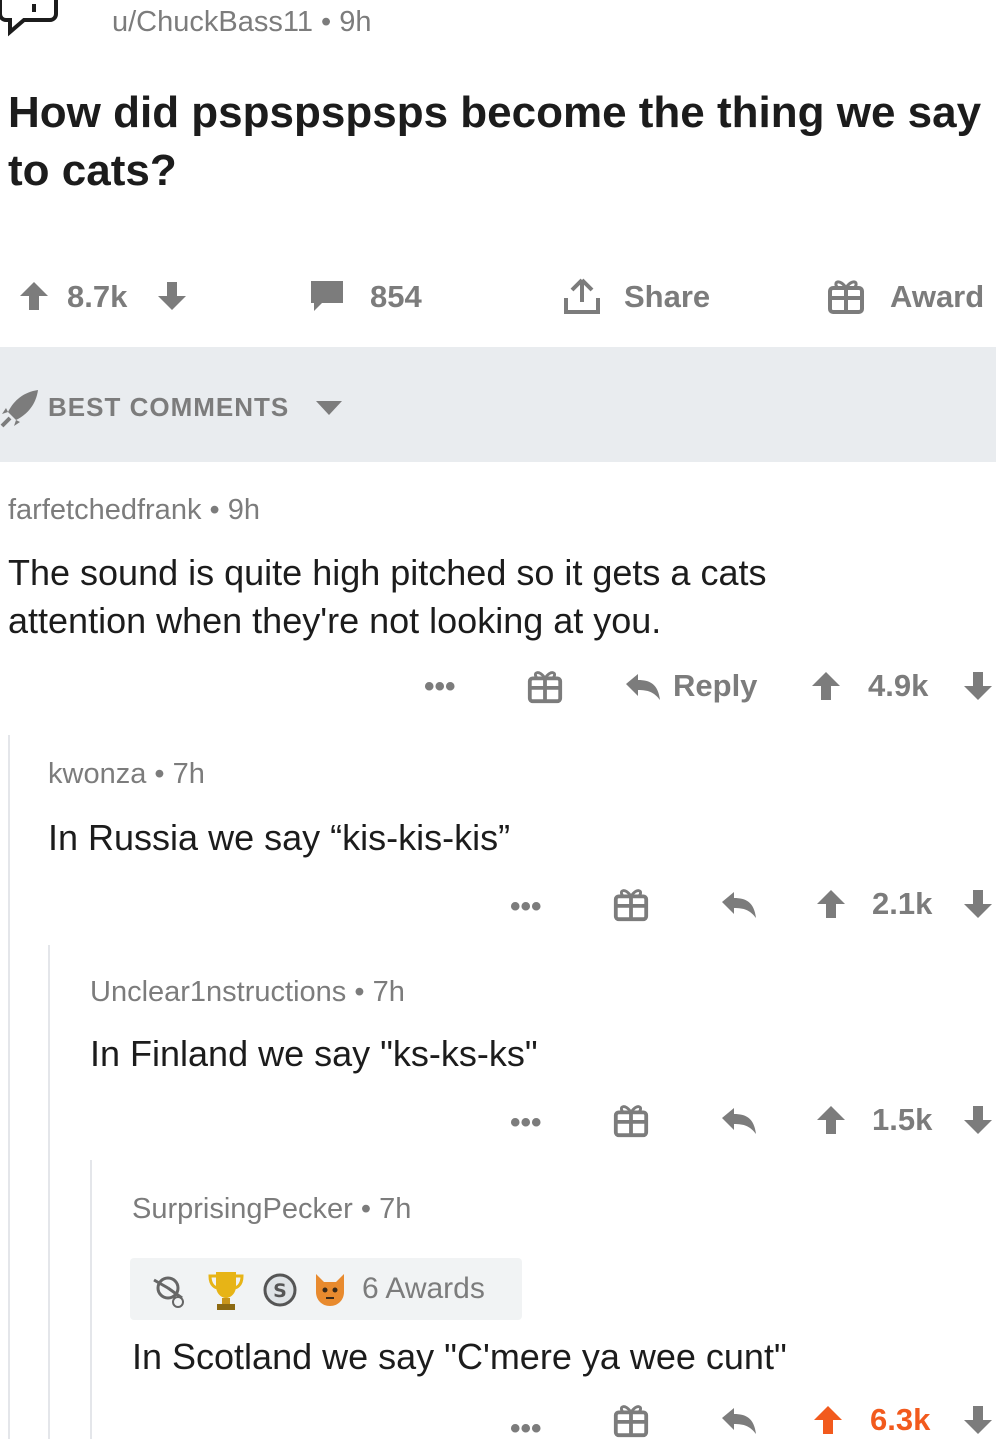 This screenshot has height=1446, width=996. What do you see at coordinates (97, 296) in the screenshot?
I see `post-score: 8.7k` at bounding box center [97, 296].